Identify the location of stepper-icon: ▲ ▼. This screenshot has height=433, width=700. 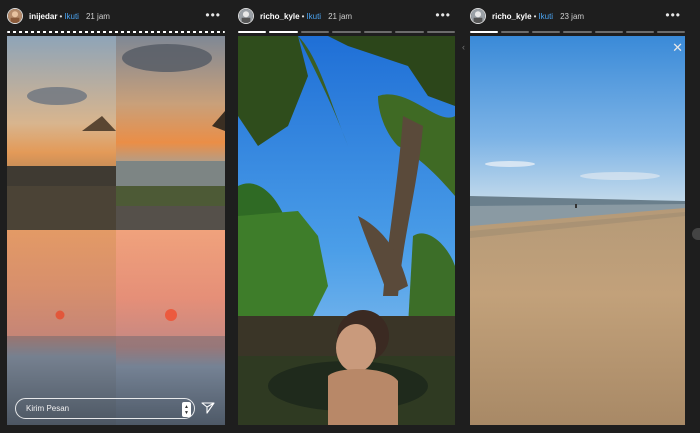
(186, 409).